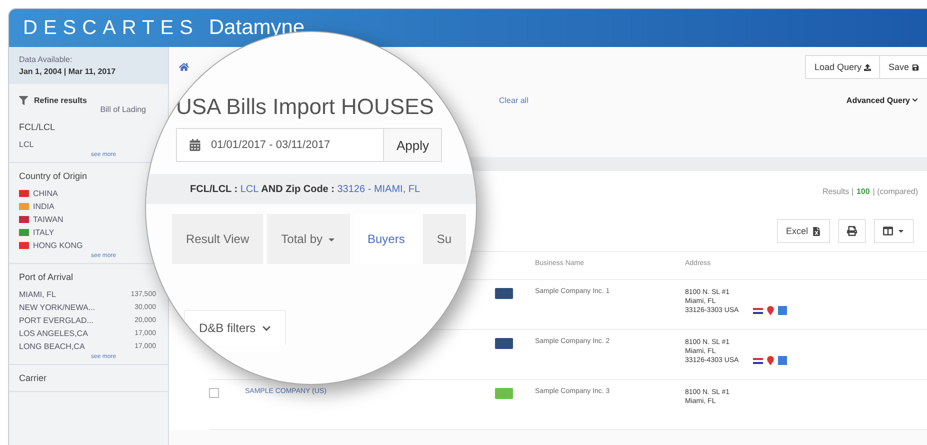 The height and width of the screenshot is (445, 927). What do you see at coordinates (838, 191) in the screenshot?
I see `results-label: Results |` at bounding box center [838, 191].